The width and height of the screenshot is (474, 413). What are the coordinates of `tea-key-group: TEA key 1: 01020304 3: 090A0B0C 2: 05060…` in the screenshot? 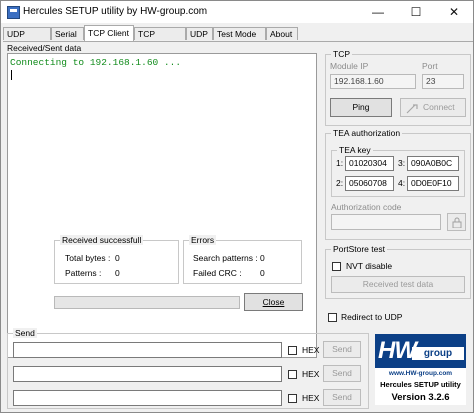 It's located at (398, 171).